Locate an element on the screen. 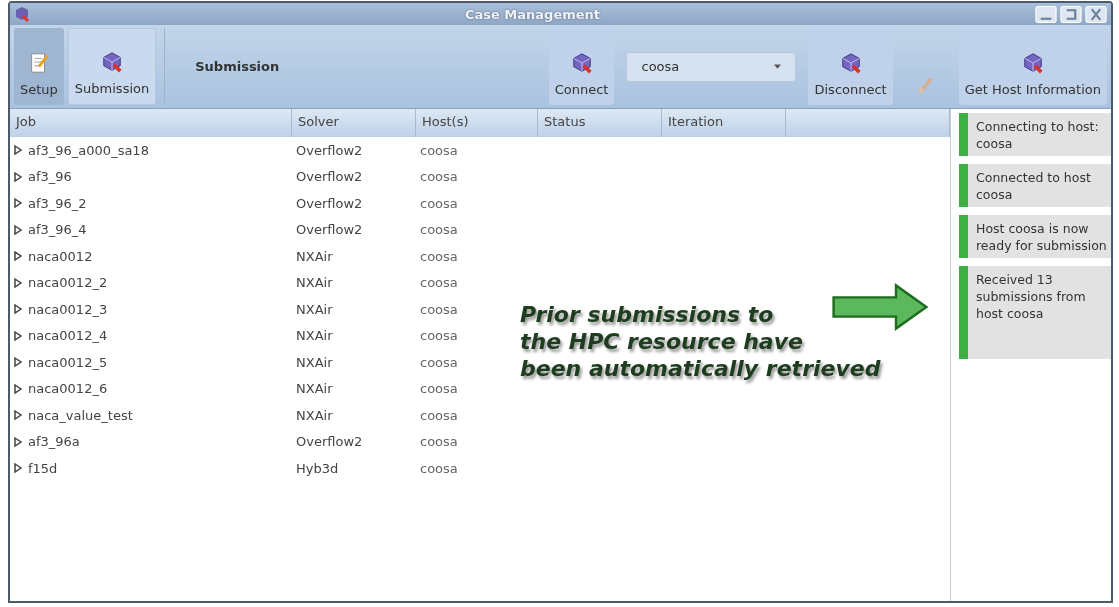 This screenshot has height=607, width=1119. table-cell: naca0012_2 is located at coordinates (68, 283).